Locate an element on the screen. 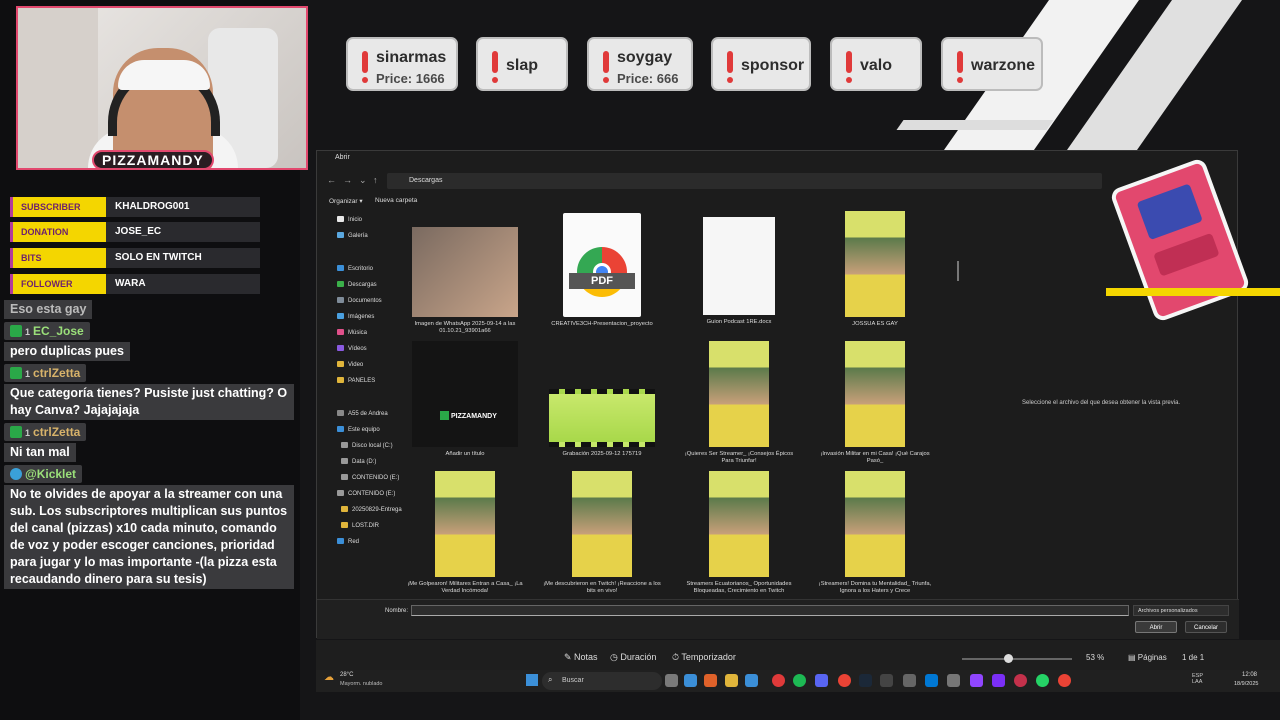 The height and width of the screenshot is (720, 1280). steam-icon is located at coordinates (865, 680).